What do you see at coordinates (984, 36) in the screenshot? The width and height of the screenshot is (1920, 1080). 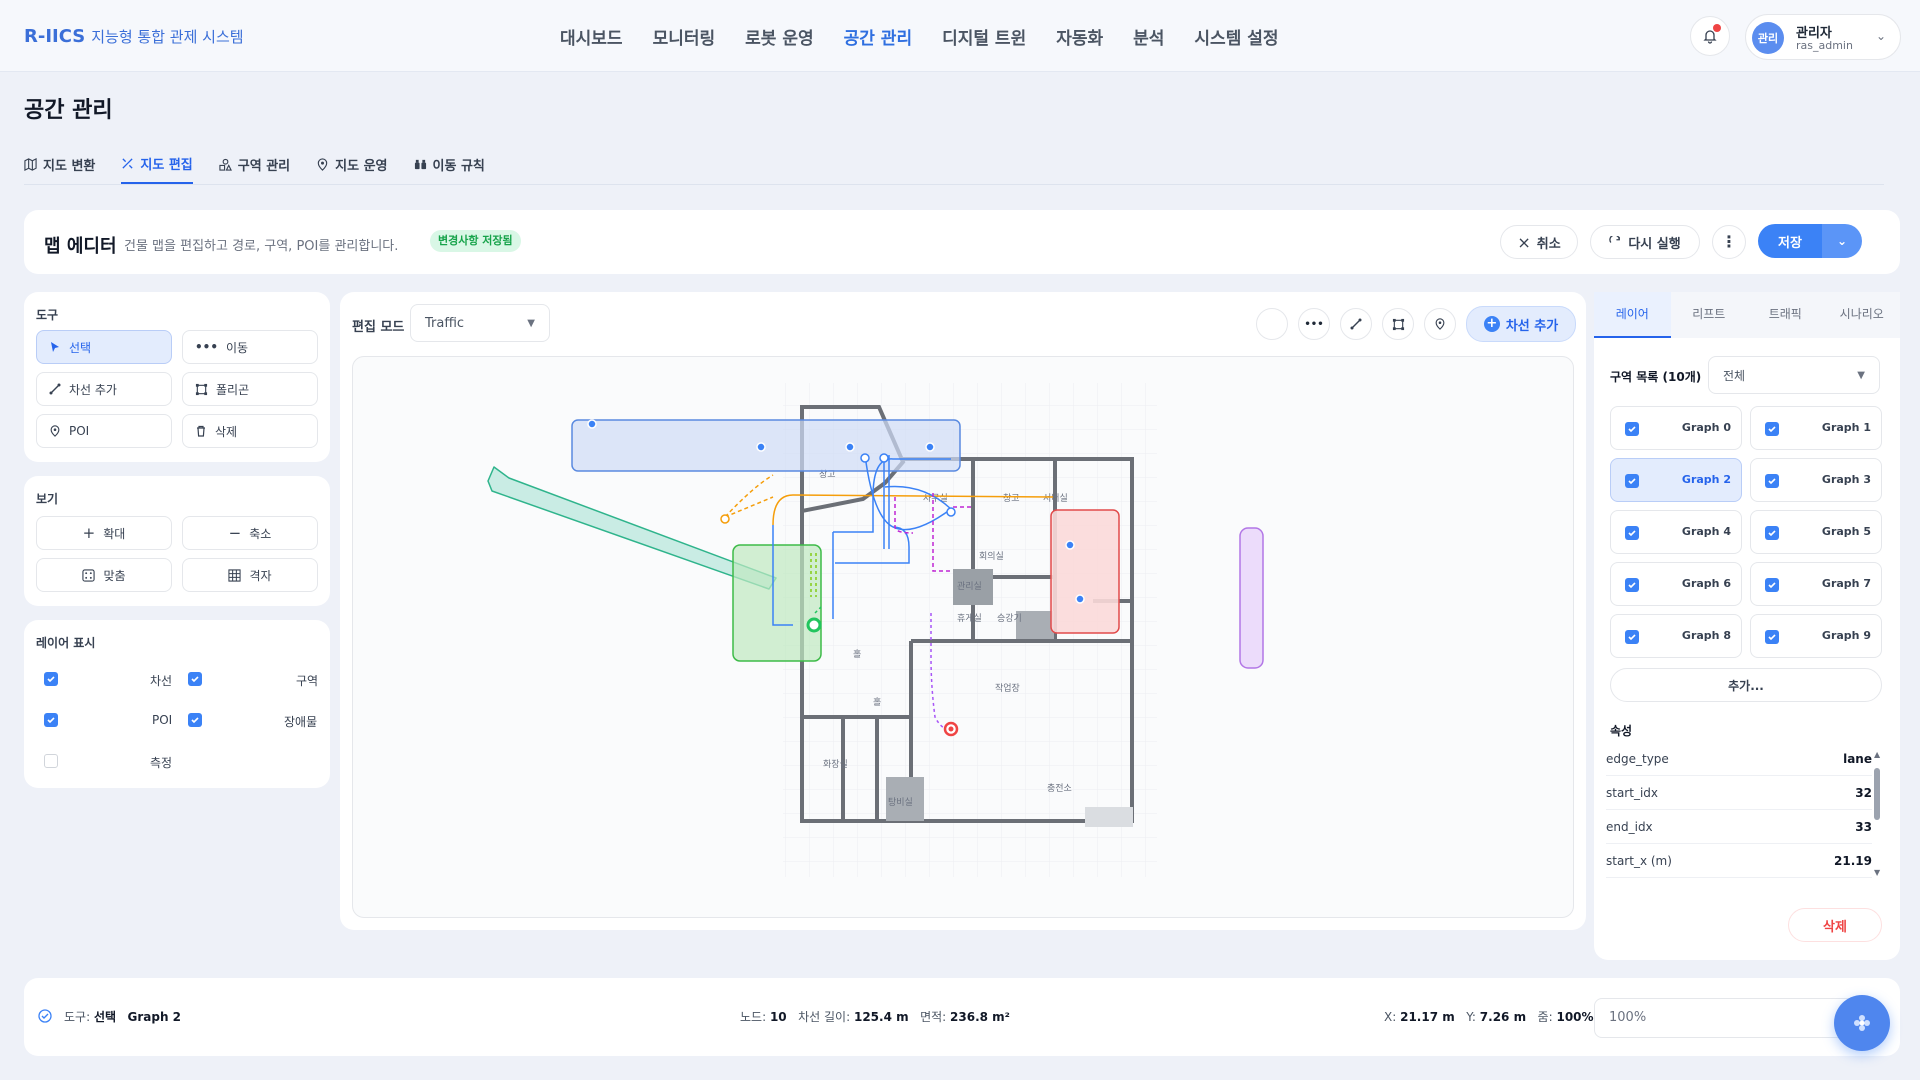 I see `nav-digital-twin: 디지털 트윈` at bounding box center [984, 36].